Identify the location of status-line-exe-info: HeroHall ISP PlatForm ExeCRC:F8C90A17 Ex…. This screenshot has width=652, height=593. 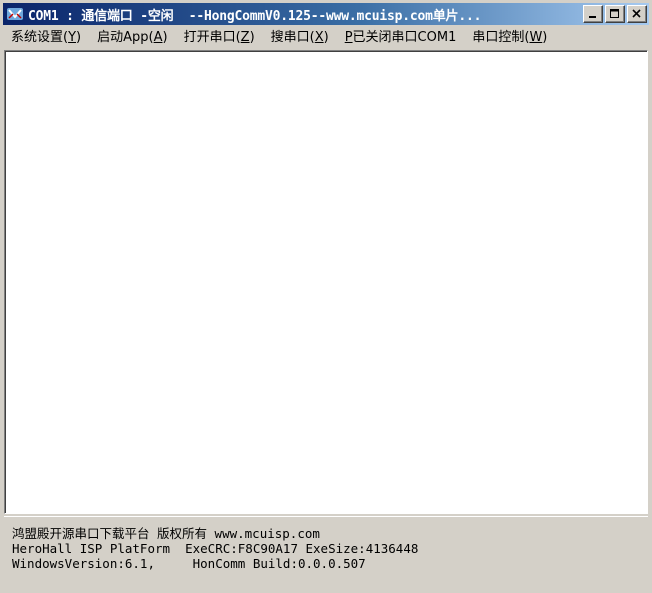
(215, 548).